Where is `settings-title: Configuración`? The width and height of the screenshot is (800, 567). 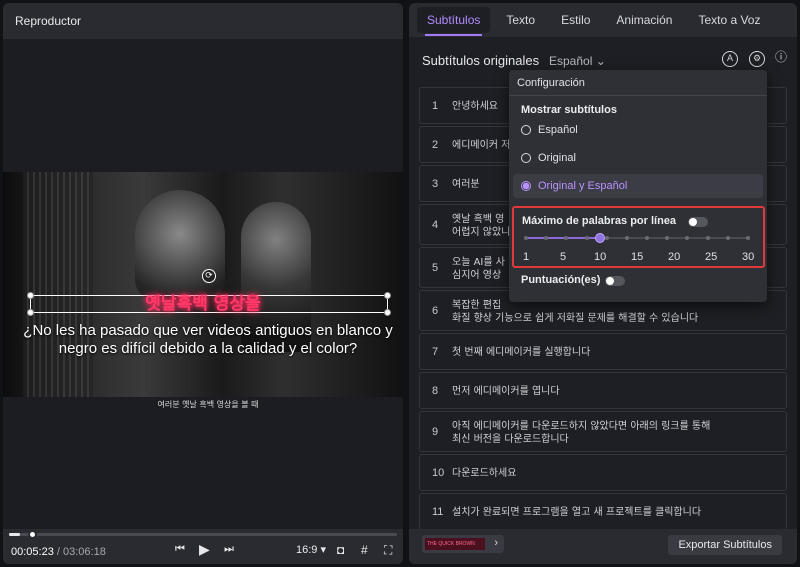 settings-title: Configuración is located at coordinates (551, 83).